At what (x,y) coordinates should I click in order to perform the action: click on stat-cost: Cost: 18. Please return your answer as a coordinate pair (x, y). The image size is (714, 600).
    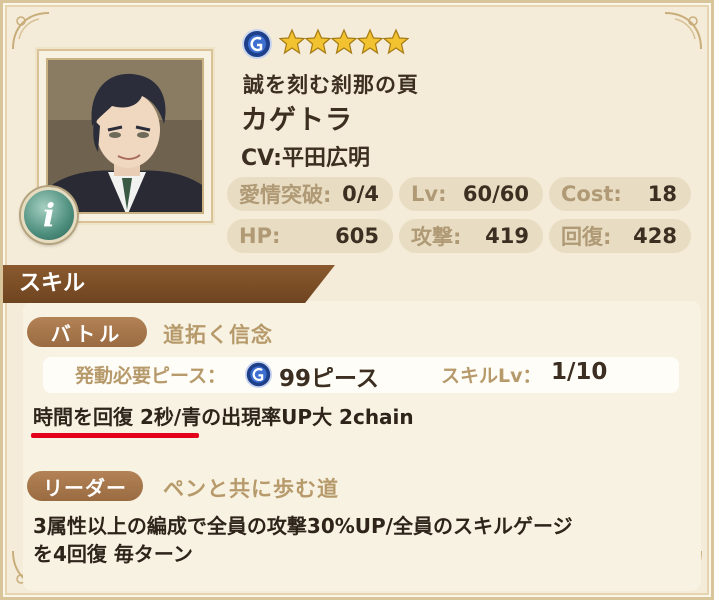
    Looking at the image, I should click on (620, 194).